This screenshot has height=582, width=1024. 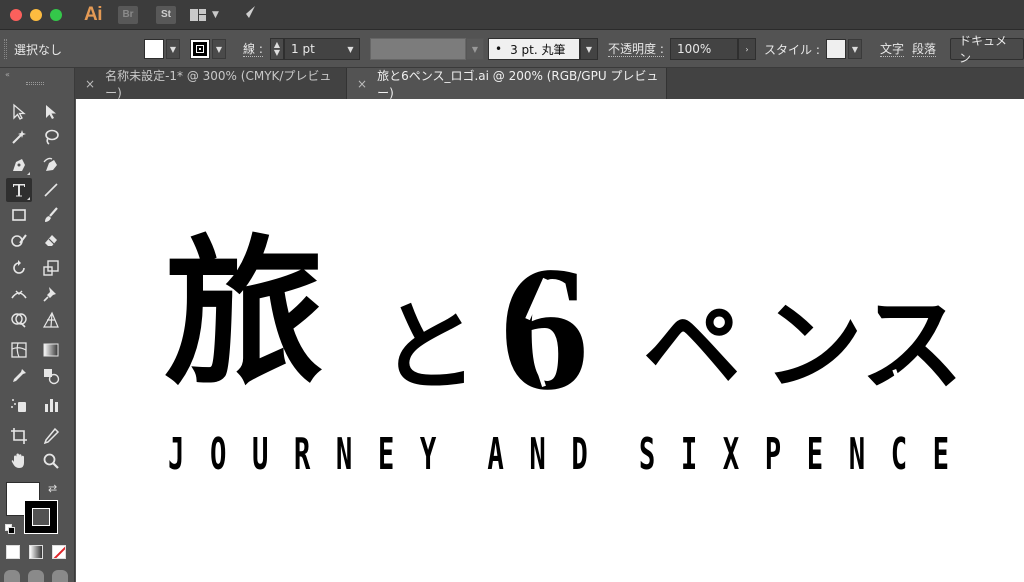 I want to click on close-window-button, so click(x=16, y=14).